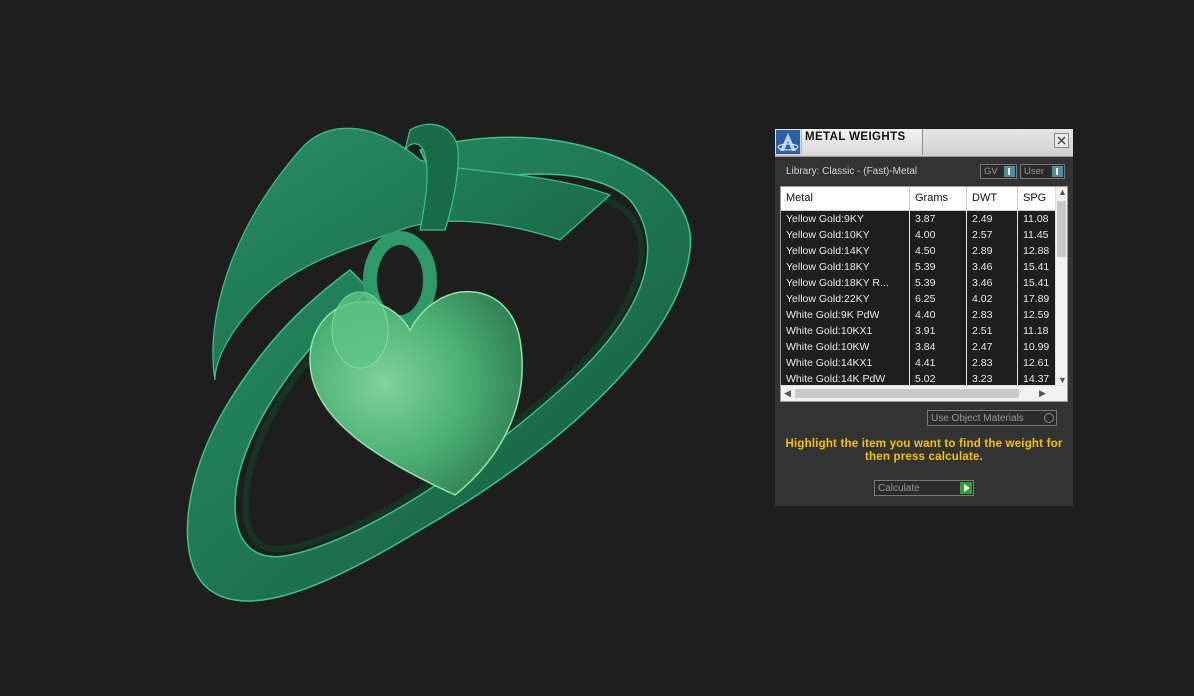  I want to click on column-header-metal: Metal, so click(799, 198).